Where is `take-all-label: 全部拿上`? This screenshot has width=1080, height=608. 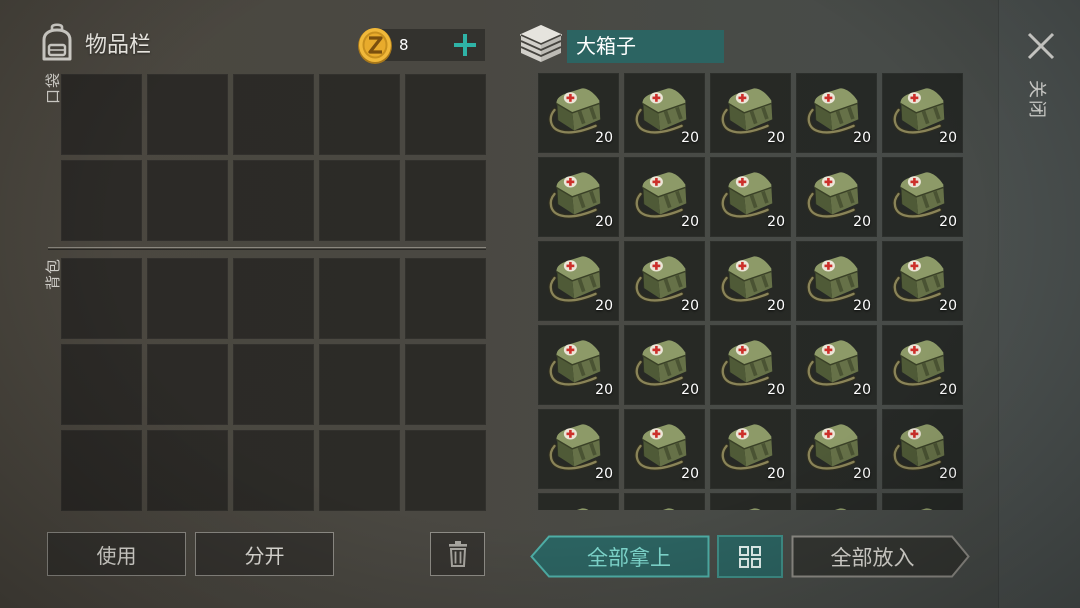
take-all-label: 全部拿上 is located at coordinates (629, 557).